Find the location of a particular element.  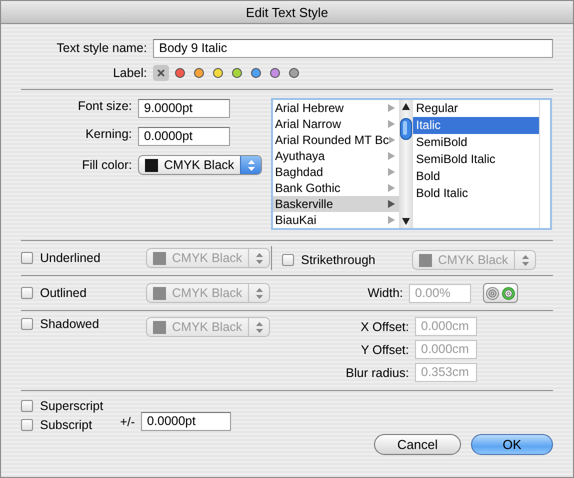

font-family-item: BiauKai is located at coordinates (336, 220).